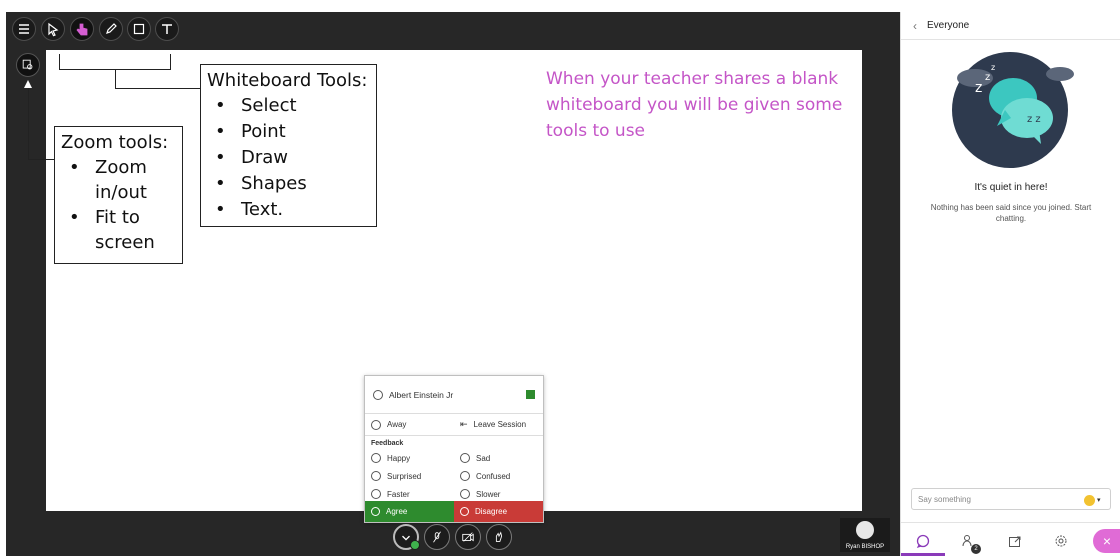  I want to click on disagree-button: Disagree, so click(498, 511).